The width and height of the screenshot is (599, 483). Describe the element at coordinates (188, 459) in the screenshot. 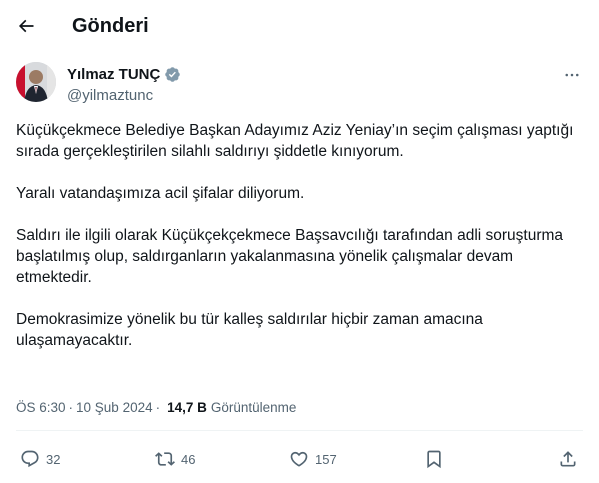

I see `repost-count: 46` at that location.